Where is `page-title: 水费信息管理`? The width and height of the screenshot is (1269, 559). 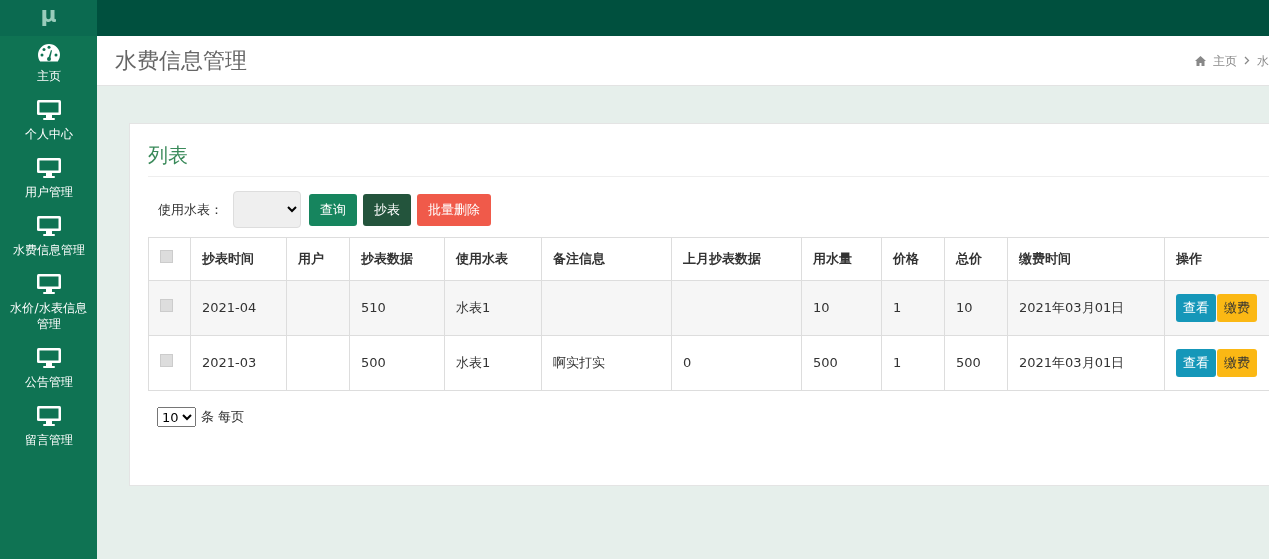
page-title: 水费信息管理 is located at coordinates (181, 61).